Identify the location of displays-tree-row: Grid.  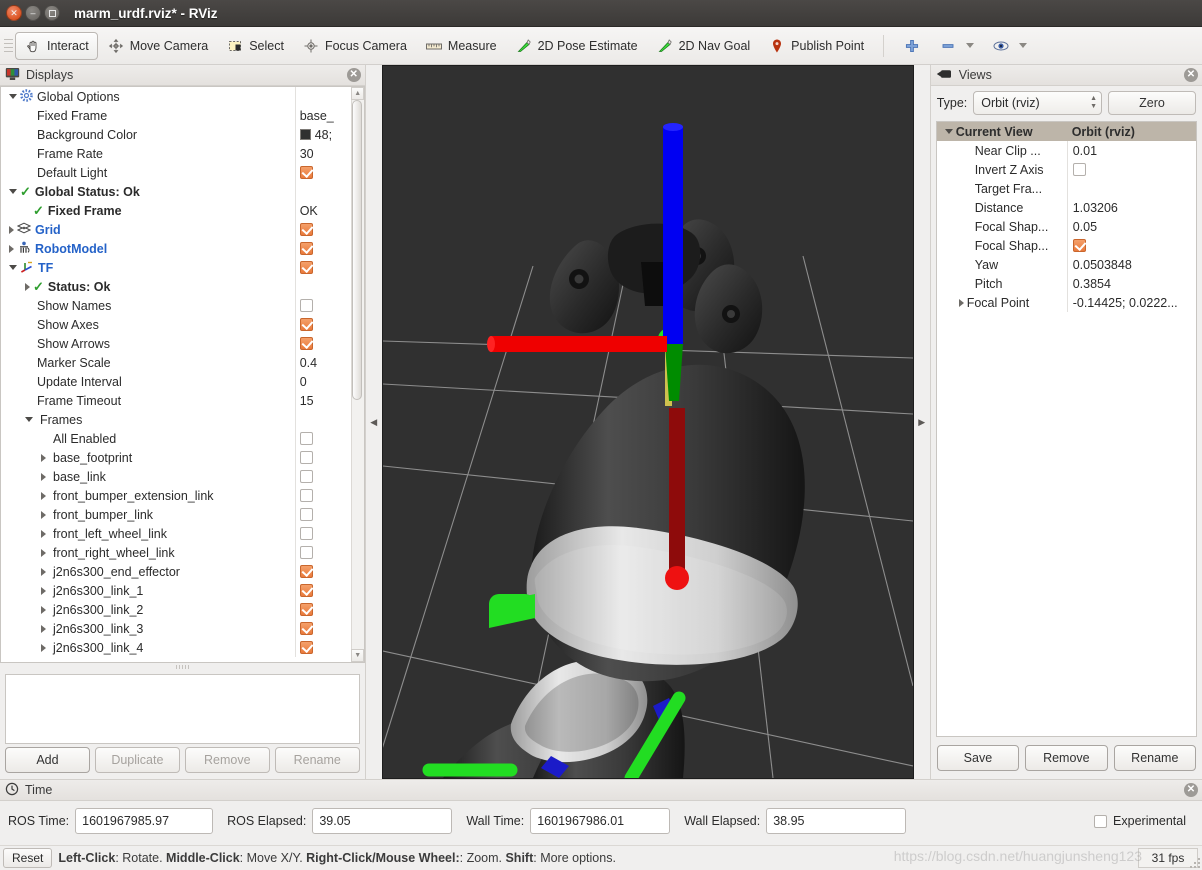
(176, 229).